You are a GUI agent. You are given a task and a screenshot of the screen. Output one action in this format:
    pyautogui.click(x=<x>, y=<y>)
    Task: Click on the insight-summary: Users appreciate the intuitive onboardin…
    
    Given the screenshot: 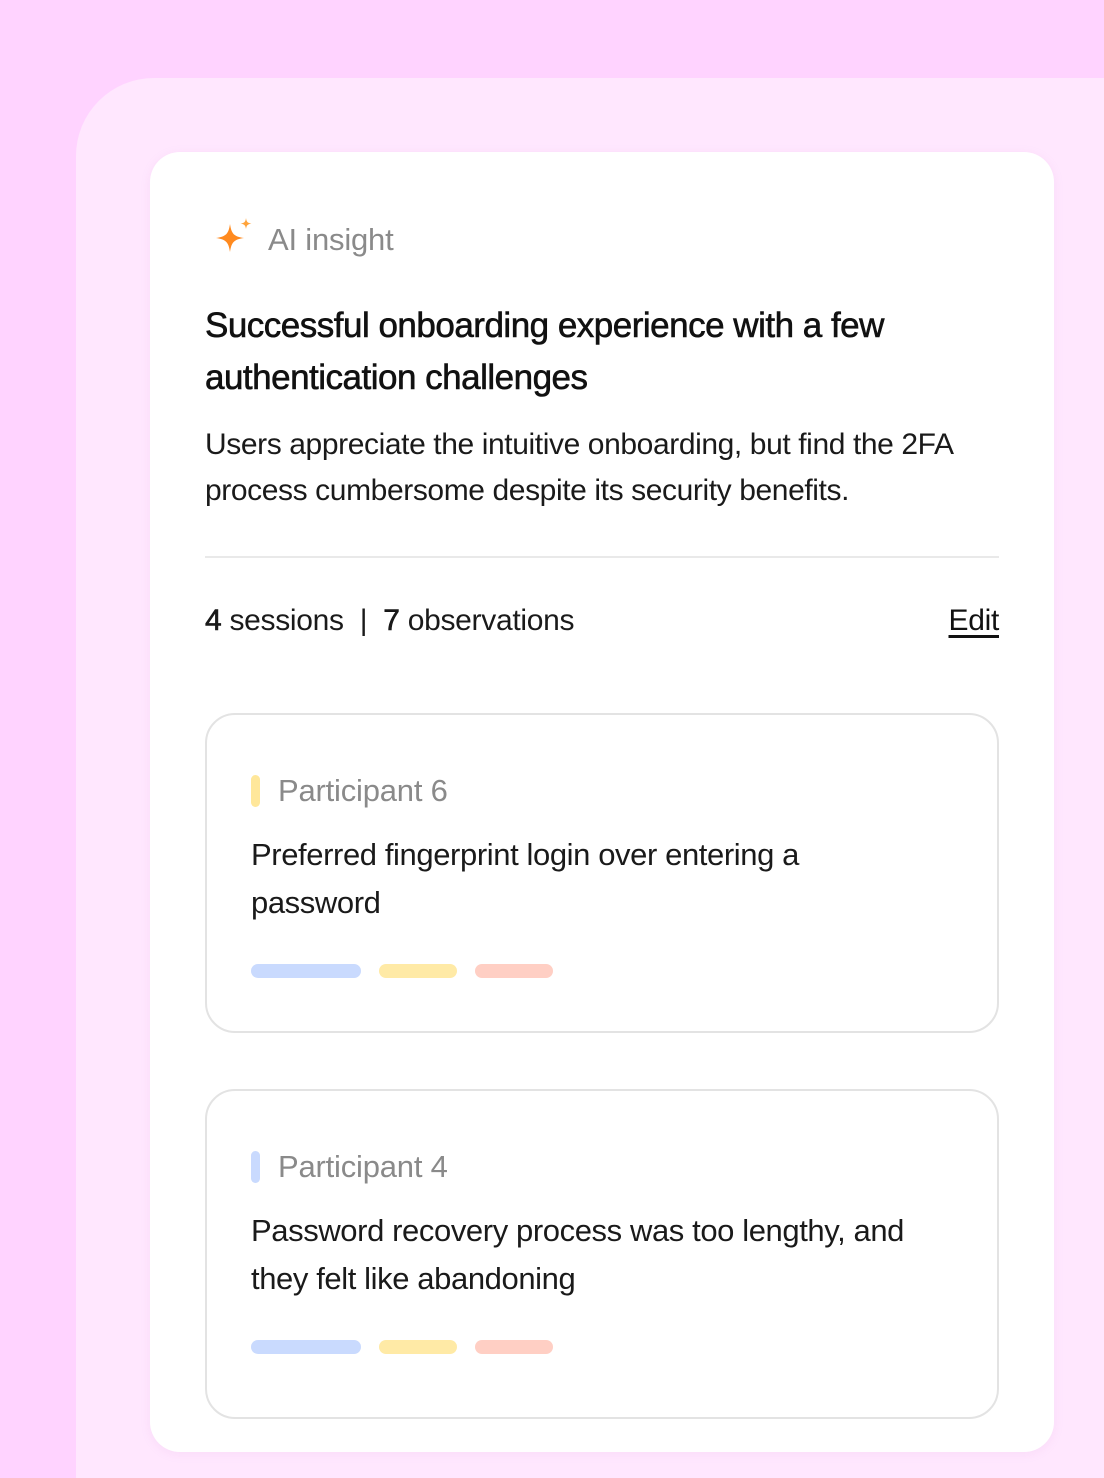 What is the action you would take?
    pyautogui.click(x=578, y=467)
    